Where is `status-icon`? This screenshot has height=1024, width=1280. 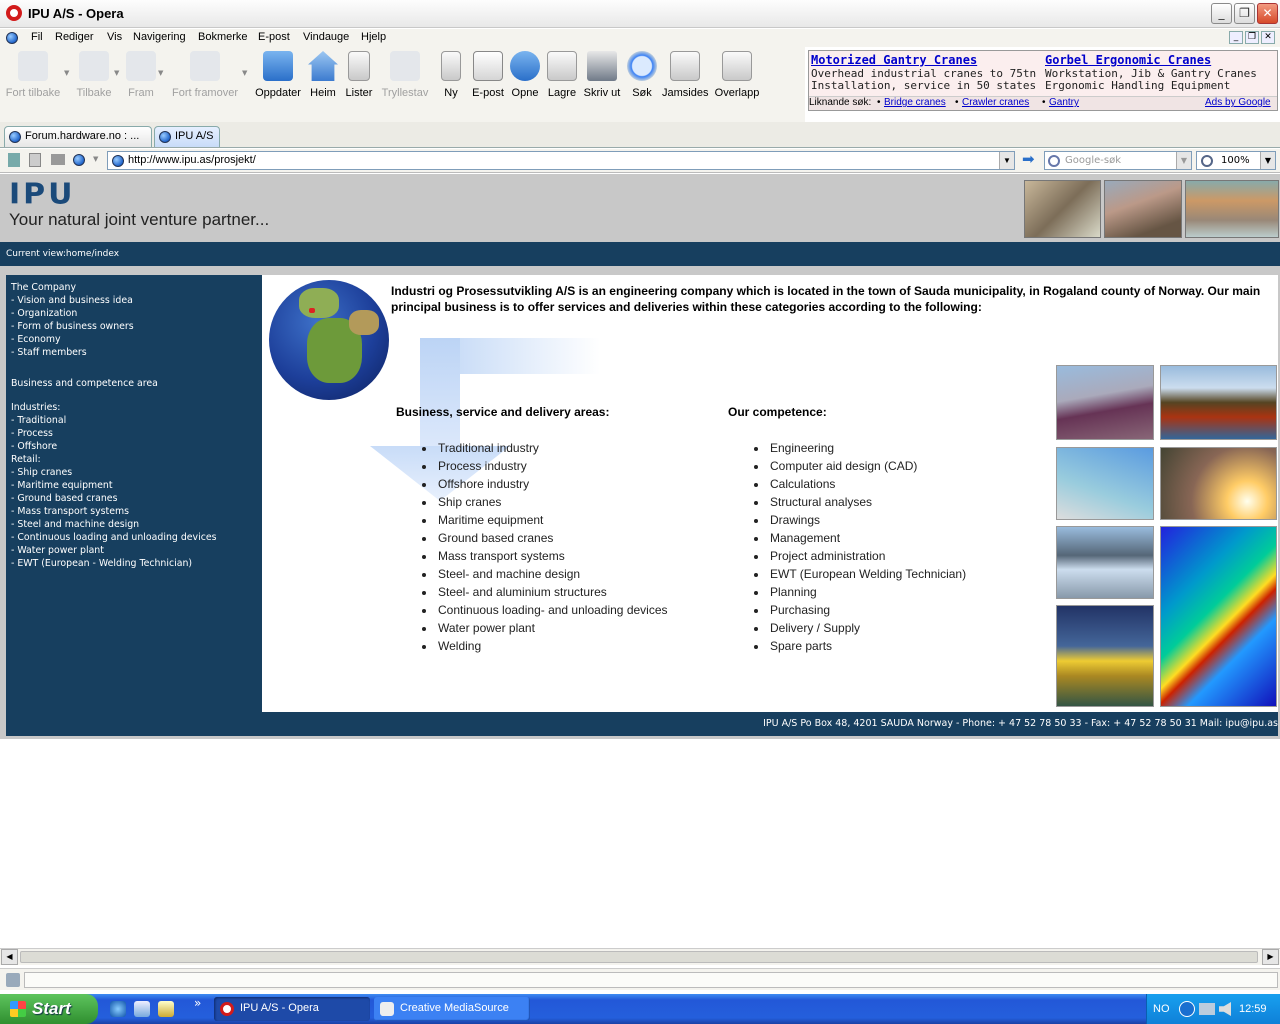 status-icon is located at coordinates (13, 980).